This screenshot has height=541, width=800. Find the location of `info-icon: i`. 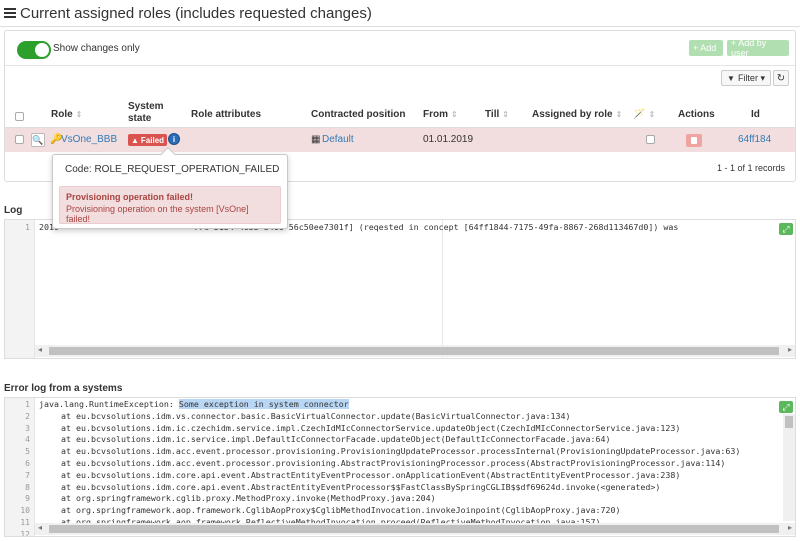

info-icon: i is located at coordinates (174, 139).